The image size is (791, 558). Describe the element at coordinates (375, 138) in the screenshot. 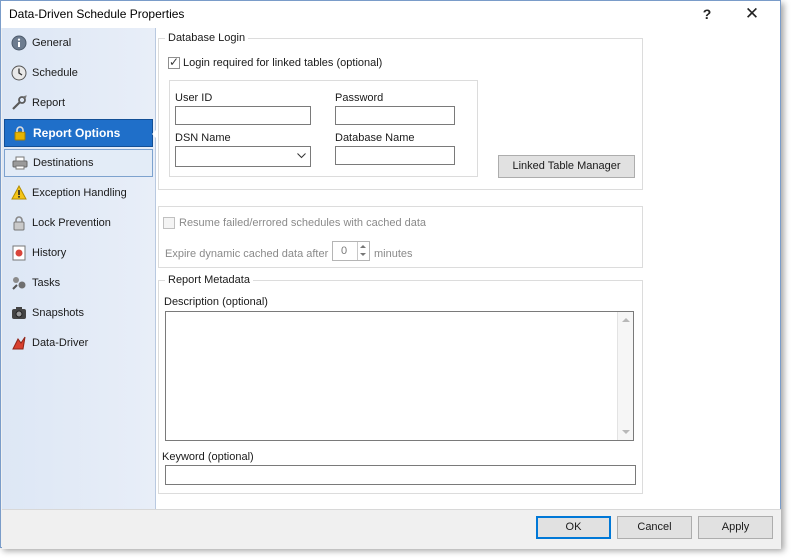

I see `database-name-label: Database Name` at that location.